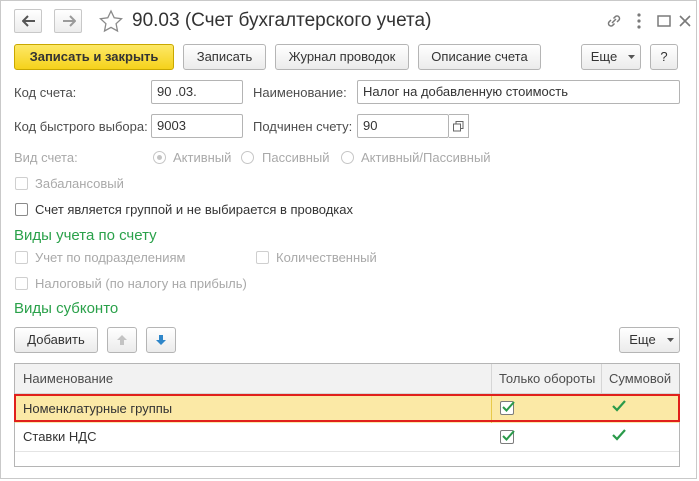 Image resolution: width=699 pixels, height=481 pixels. Describe the element at coordinates (202, 157) in the screenshot. I see `type-active-label: Активный` at that location.